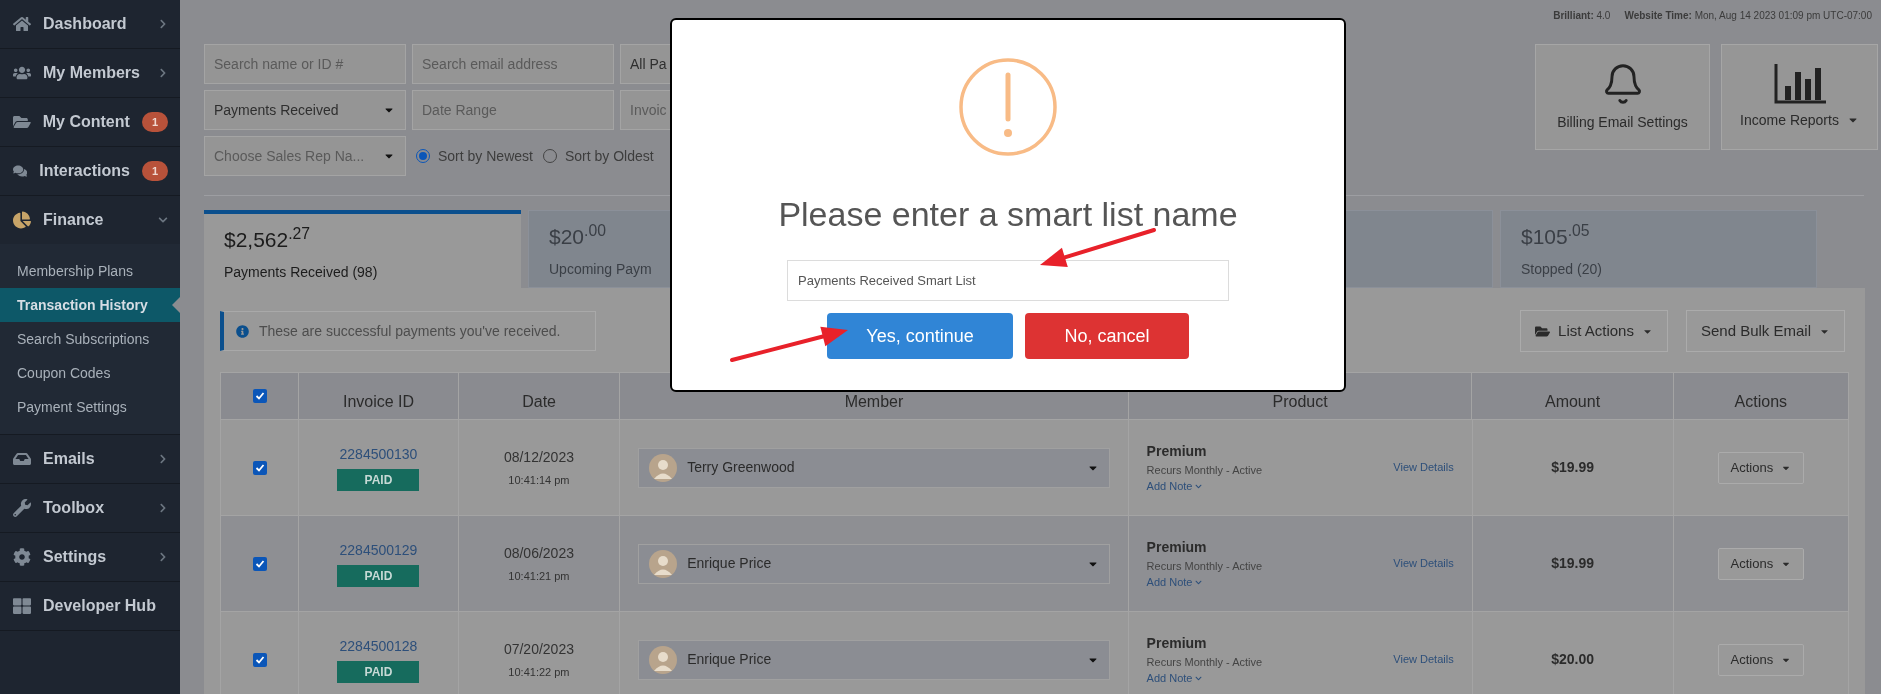  Describe the element at coordinates (1107, 336) in the screenshot. I see `cancel-button: No, cancel` at that location.